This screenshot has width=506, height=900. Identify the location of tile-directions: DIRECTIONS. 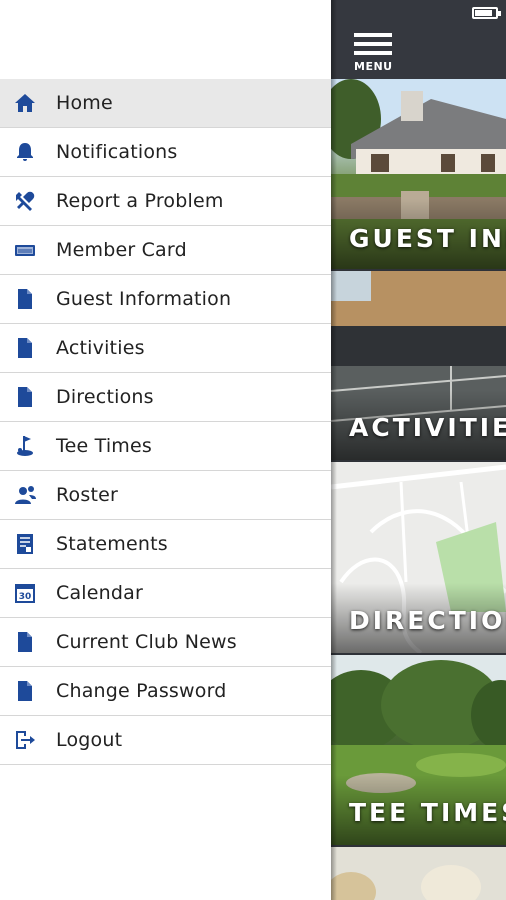
(418, 557).